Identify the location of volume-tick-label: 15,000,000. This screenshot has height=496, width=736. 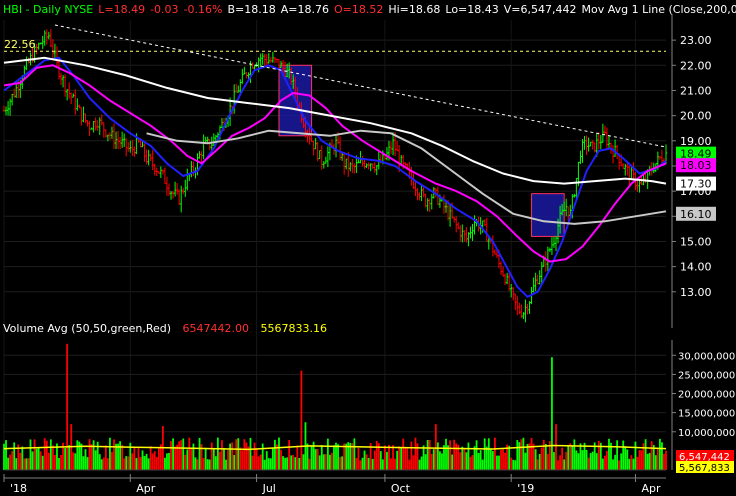
(706, 414).